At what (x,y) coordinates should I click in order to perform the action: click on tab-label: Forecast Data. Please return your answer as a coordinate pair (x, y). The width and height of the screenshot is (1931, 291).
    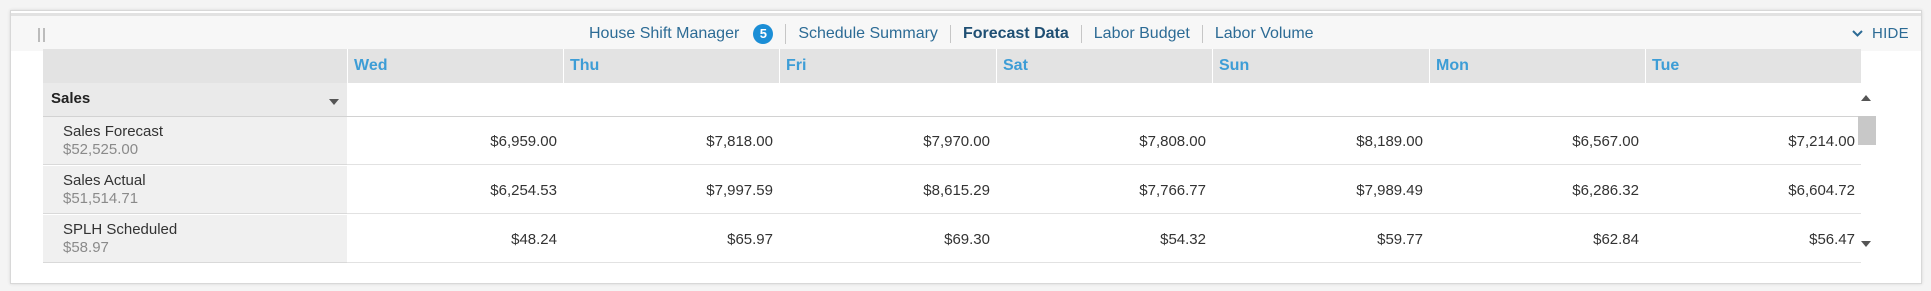
    Looking at the image, I should click on (1015, 33).